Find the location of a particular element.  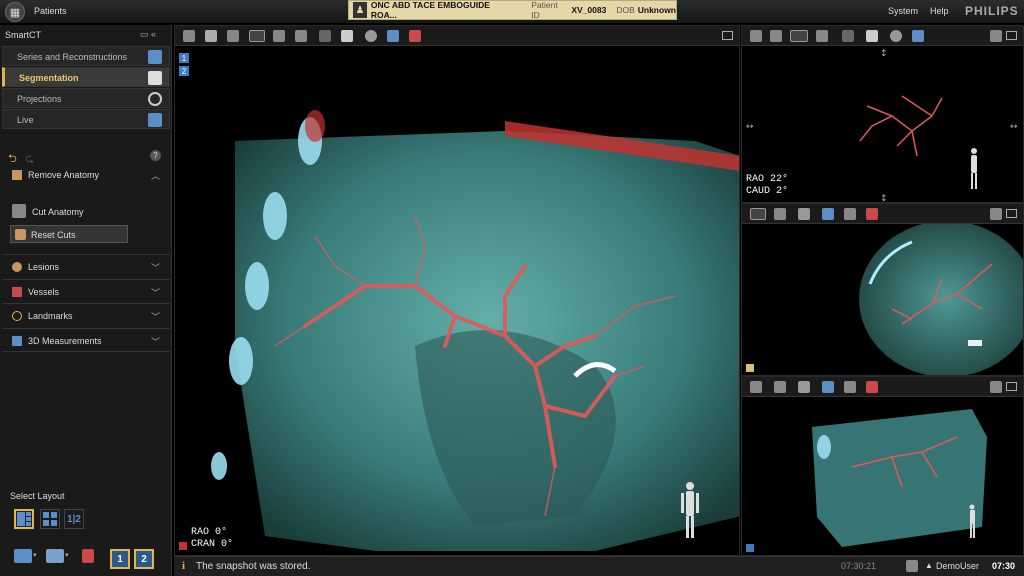

reset-icon is located at coordinates (20, 234).